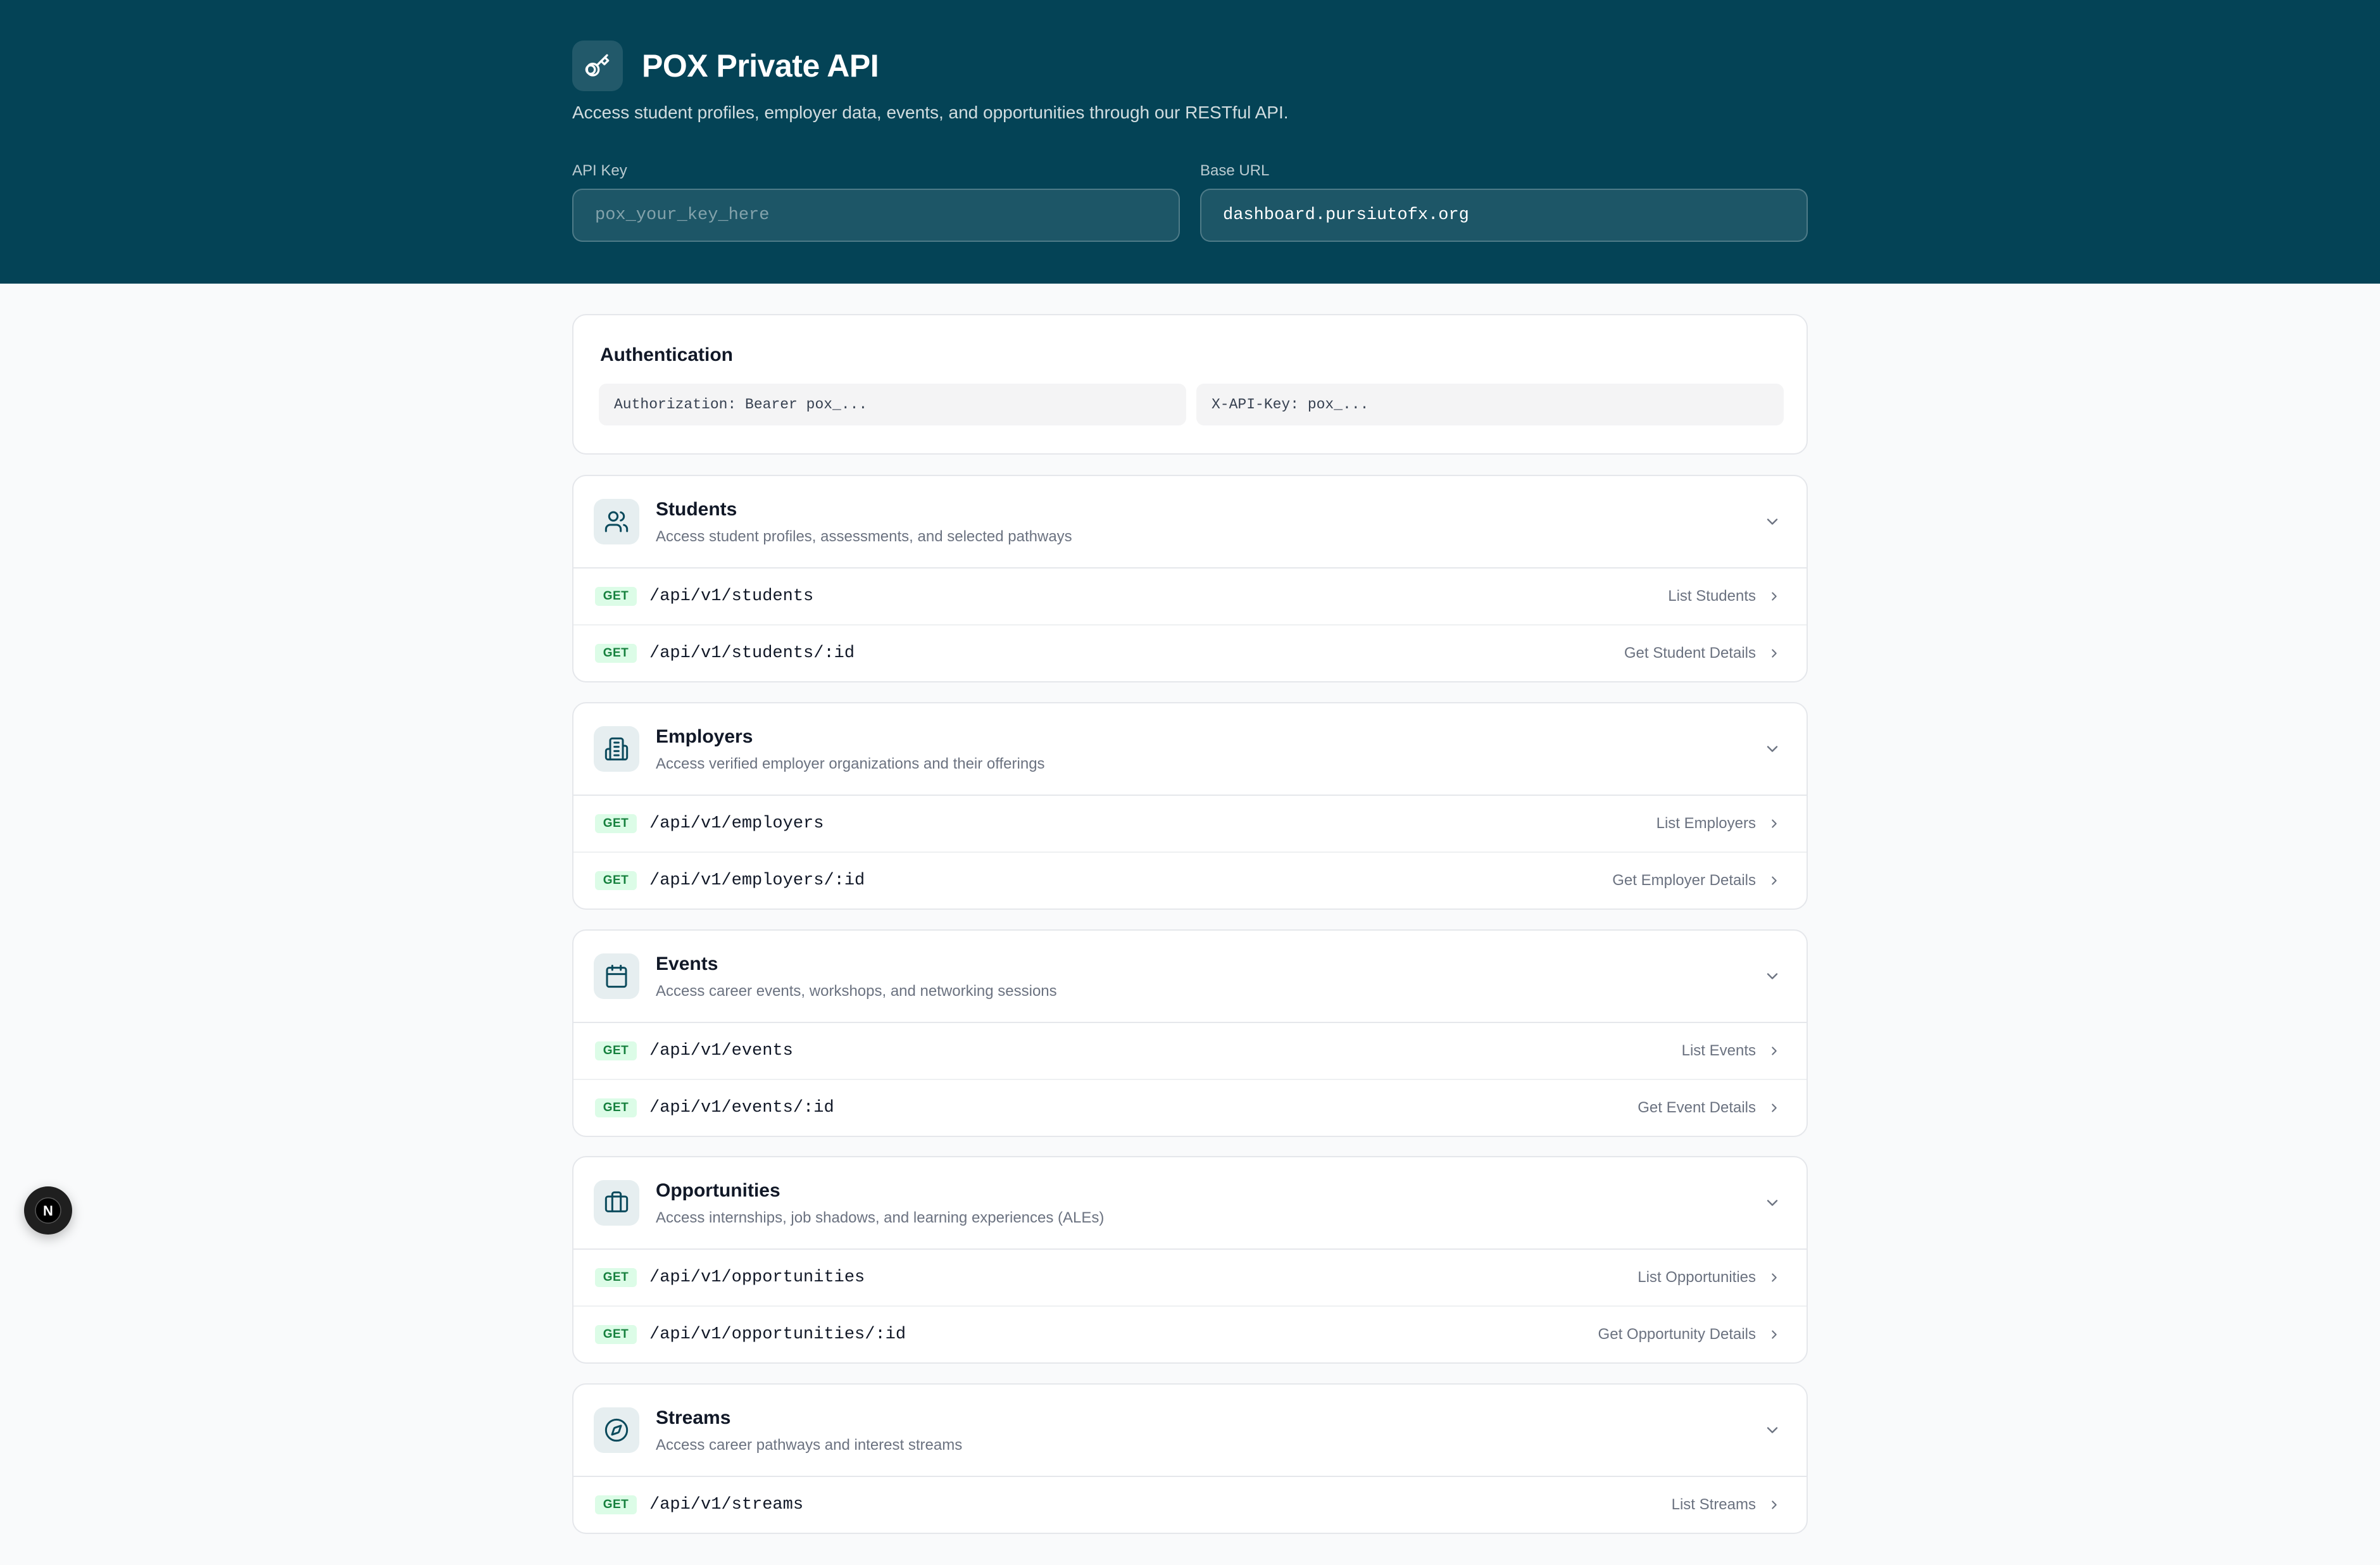 The image size is (2380, 1565). I want to click on endpoint-name: List Events, so click(1718, 1050).